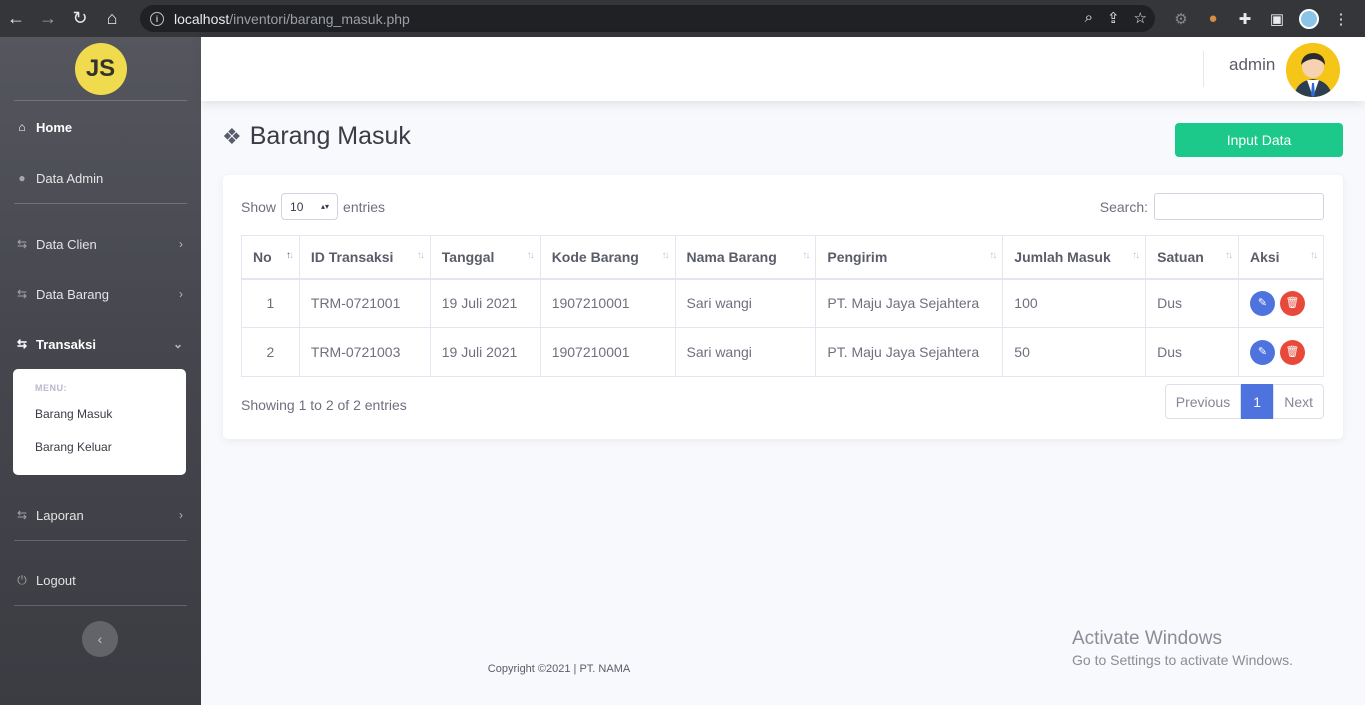  I want to click on chevron-down-icon: ⌄, so click(177, 344).